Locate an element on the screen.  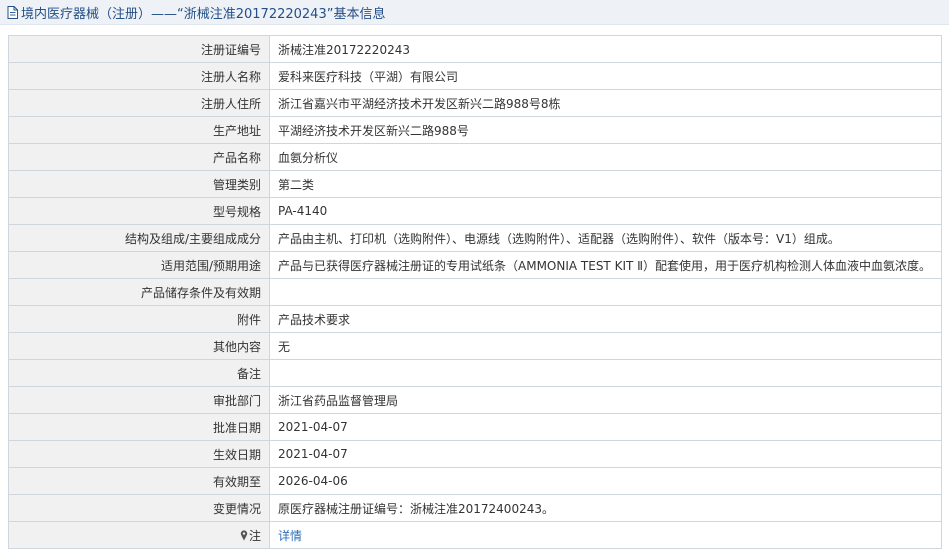
field-label: 注册人住所 is located at coordinates (139, 103).